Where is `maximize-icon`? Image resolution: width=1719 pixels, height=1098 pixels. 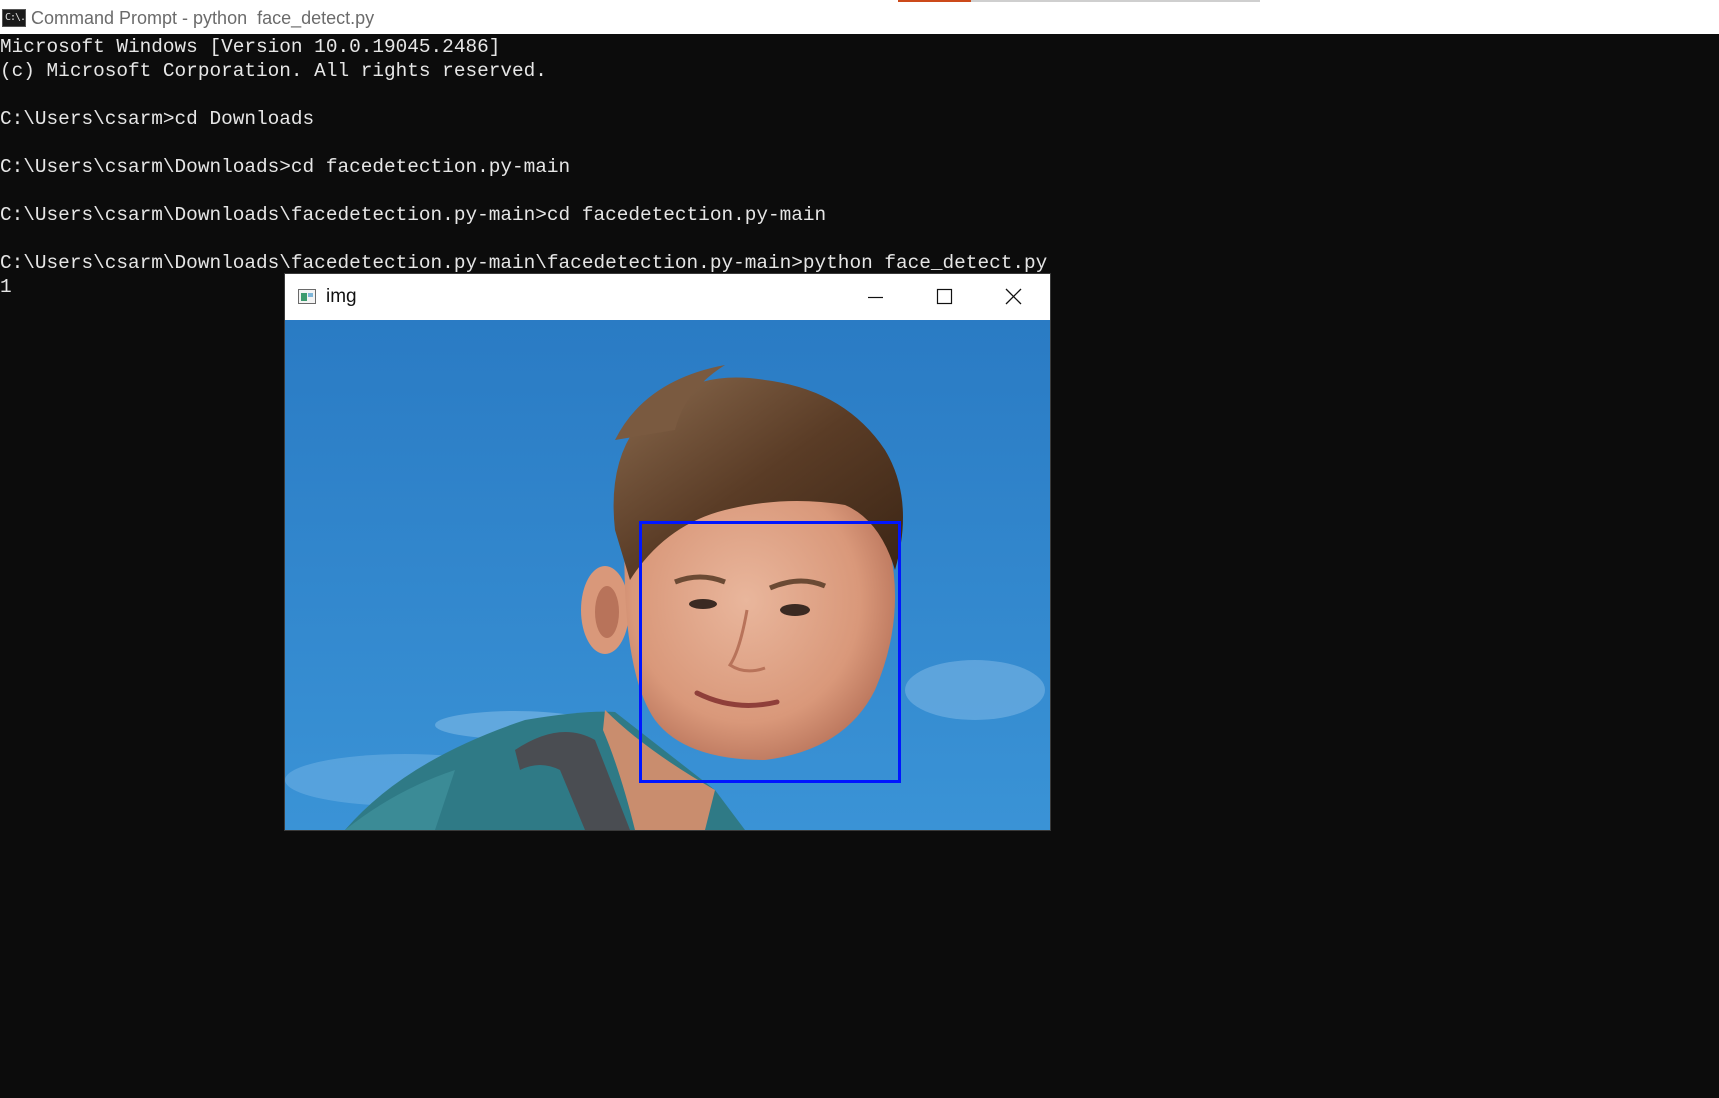
maximize-icon is located at coordinates (944, 296).